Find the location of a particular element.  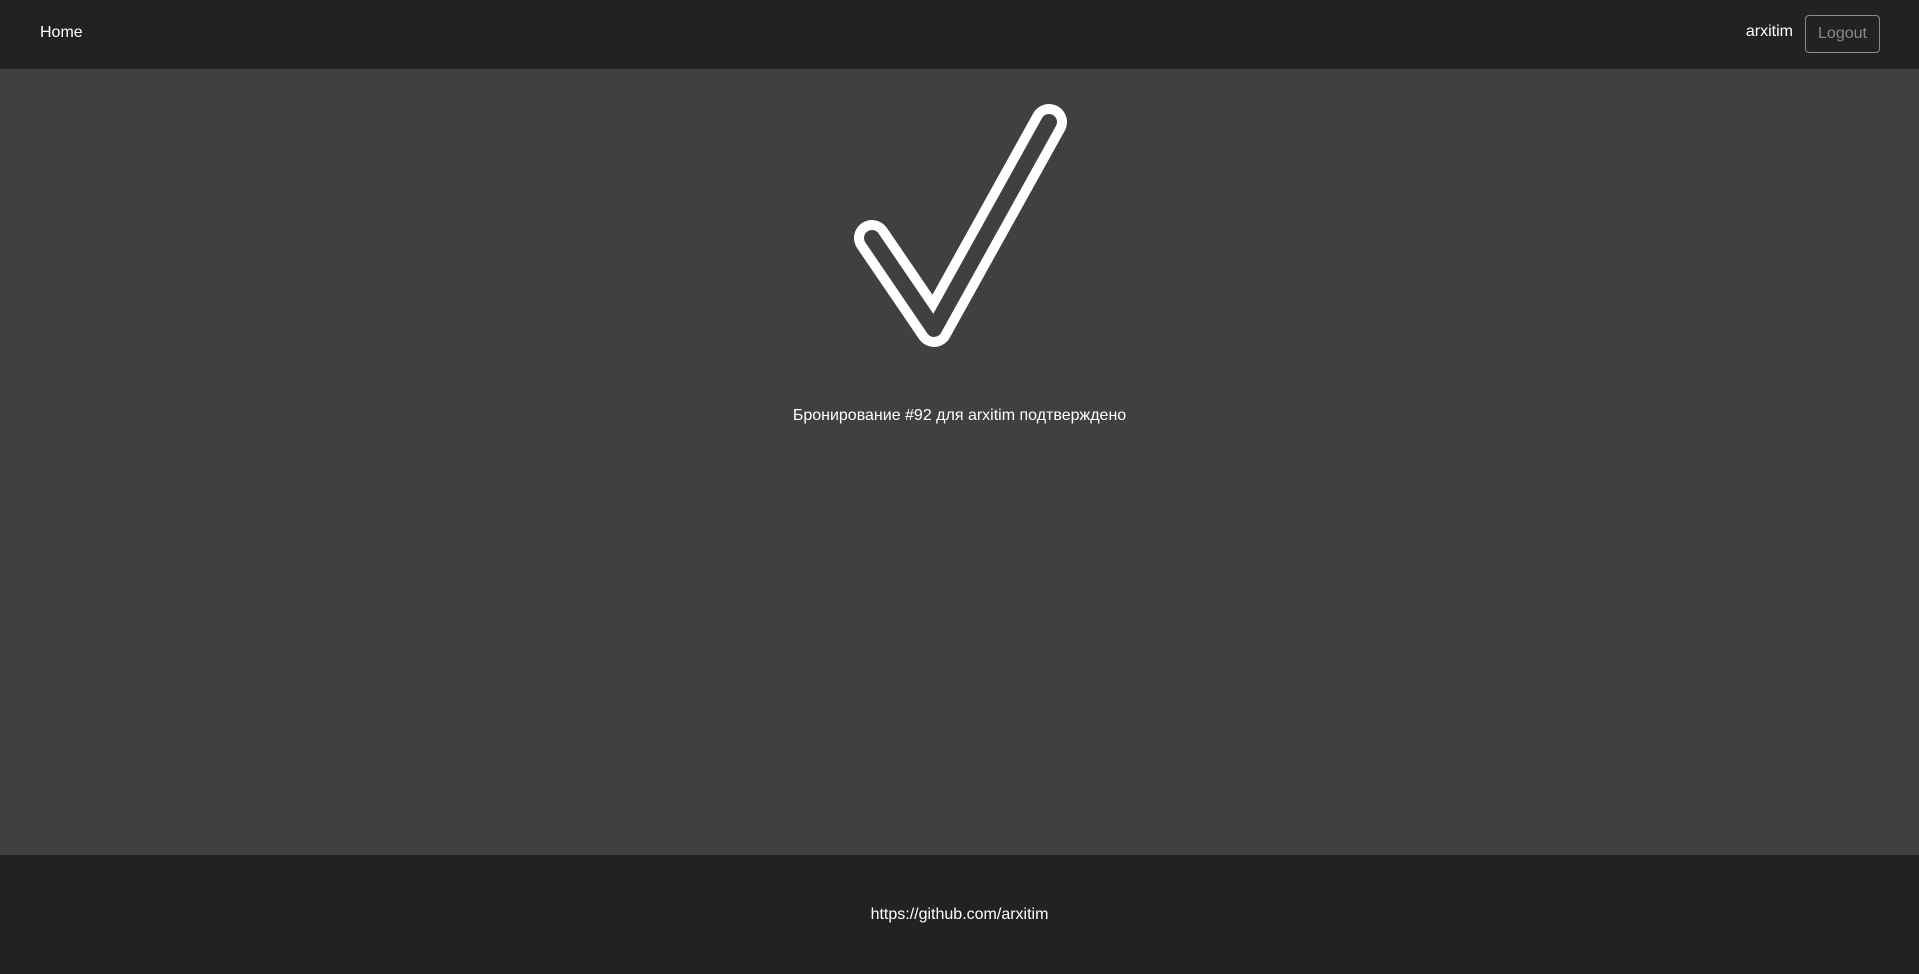

logout-button: Logout is located at coordinates (1842, 34).